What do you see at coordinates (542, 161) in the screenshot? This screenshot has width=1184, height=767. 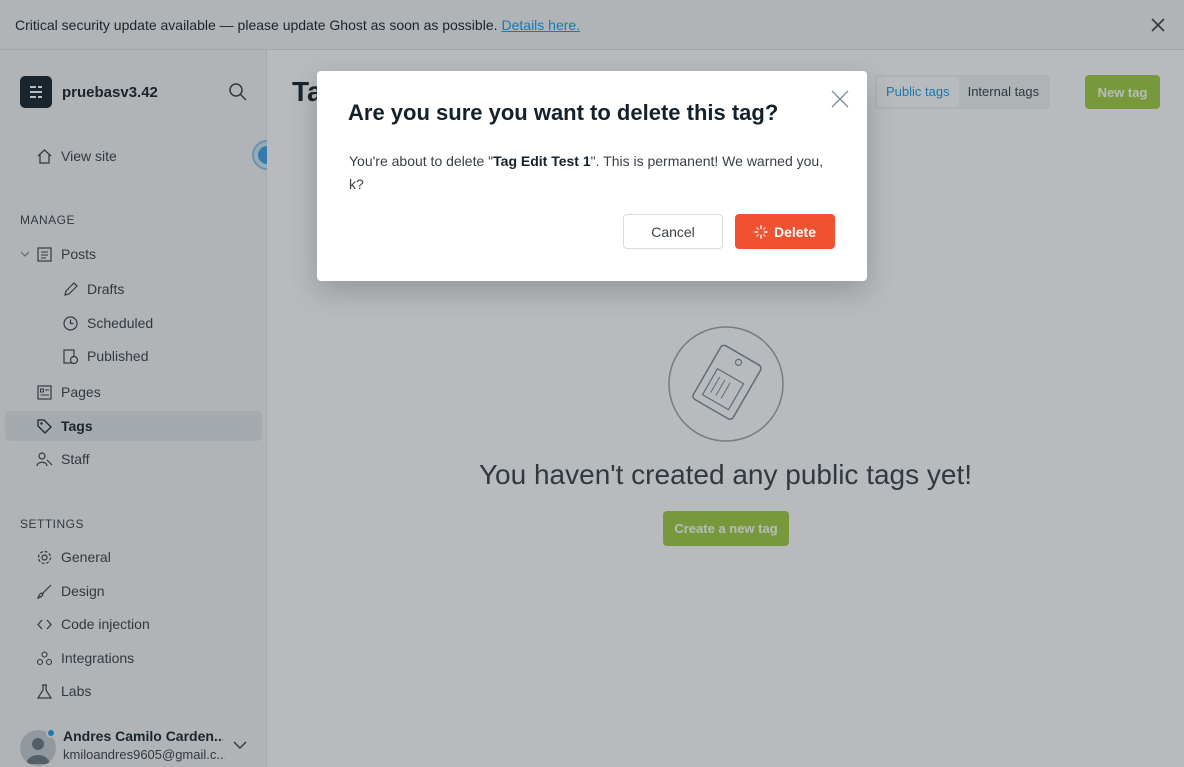 I see `tag-name: Tag Edit Test 1` at bounding box center [542, 161].